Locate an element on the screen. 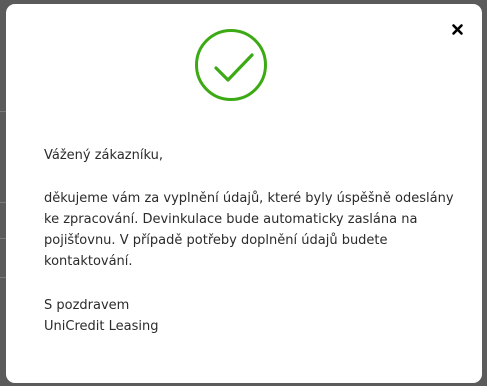  check-circle-icon is located at coordinates (231, 65).